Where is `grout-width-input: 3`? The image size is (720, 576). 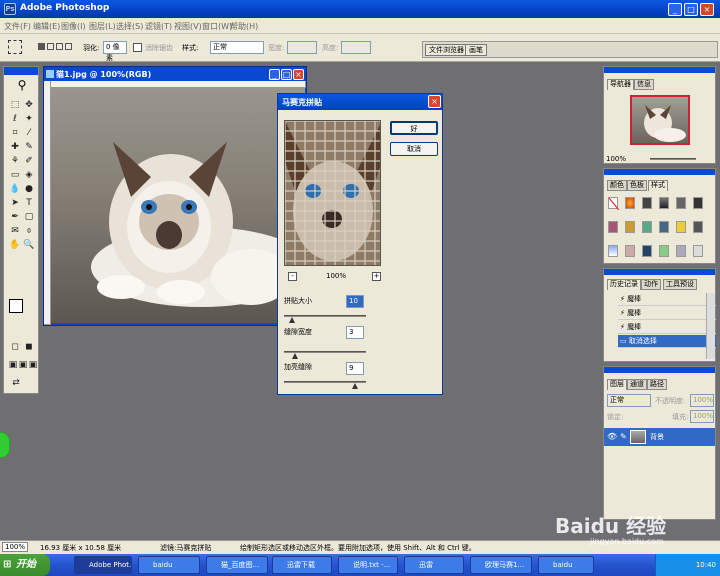
grout-width-input: 3 is located at coordinates (355, 332).